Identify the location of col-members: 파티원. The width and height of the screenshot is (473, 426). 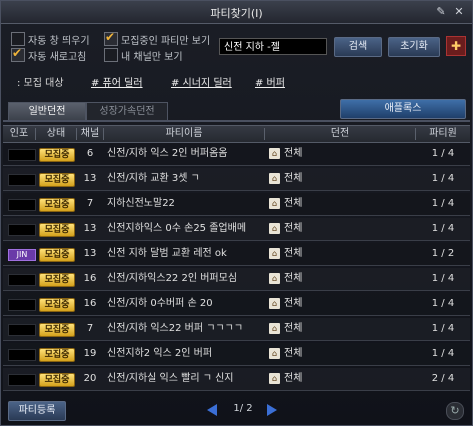
(443, 134).